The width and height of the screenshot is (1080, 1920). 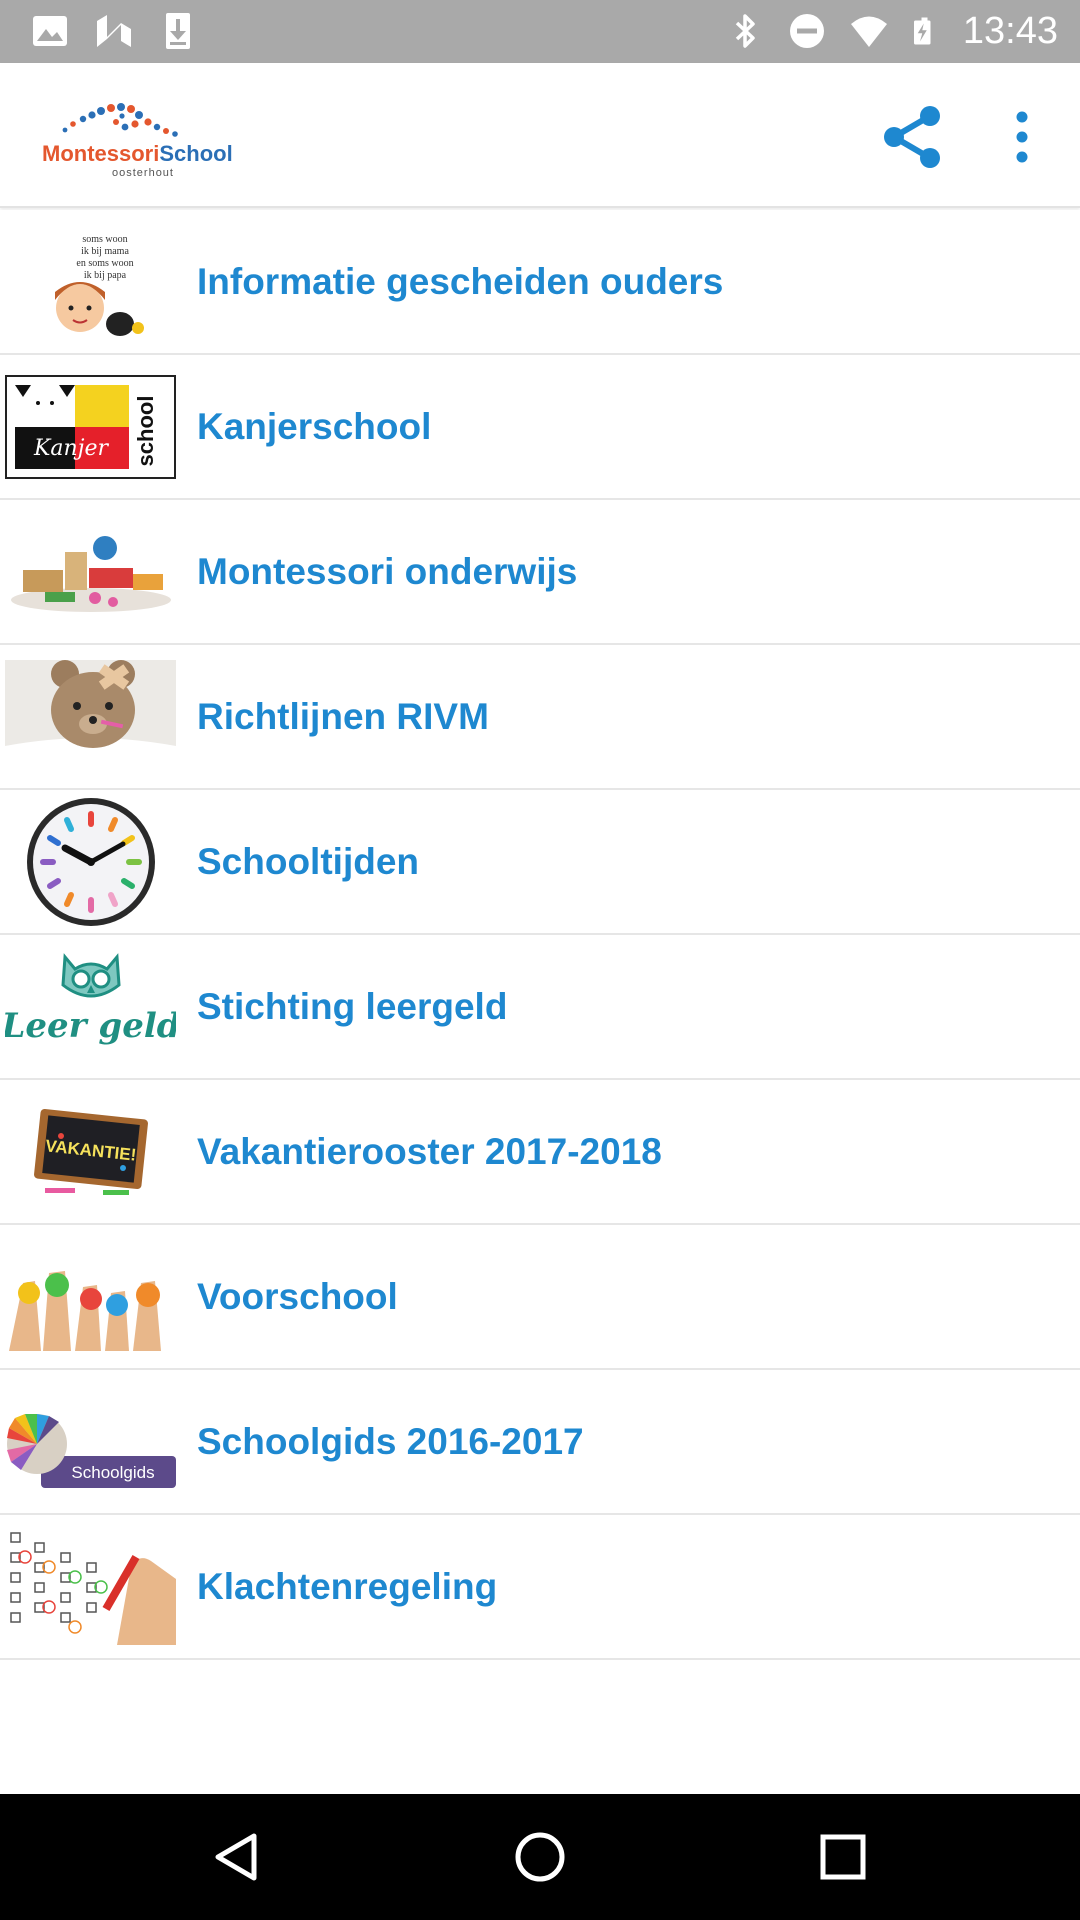 I want to click on image-icon, so click(x=50, y=31).